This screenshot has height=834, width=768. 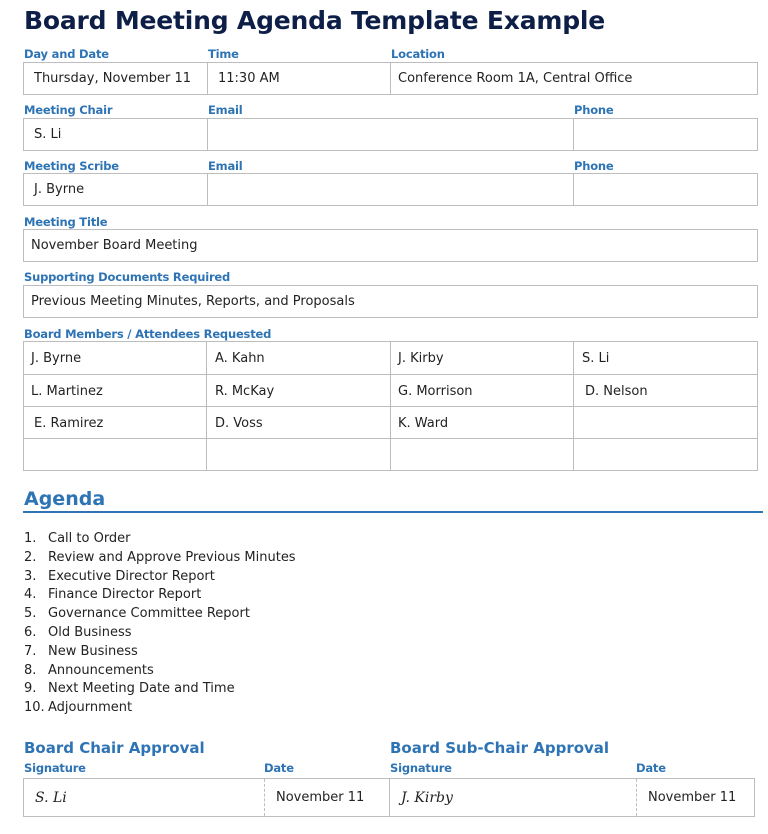 I want to click on chair-signature-field: S. Li, so click(x=51, y=797).